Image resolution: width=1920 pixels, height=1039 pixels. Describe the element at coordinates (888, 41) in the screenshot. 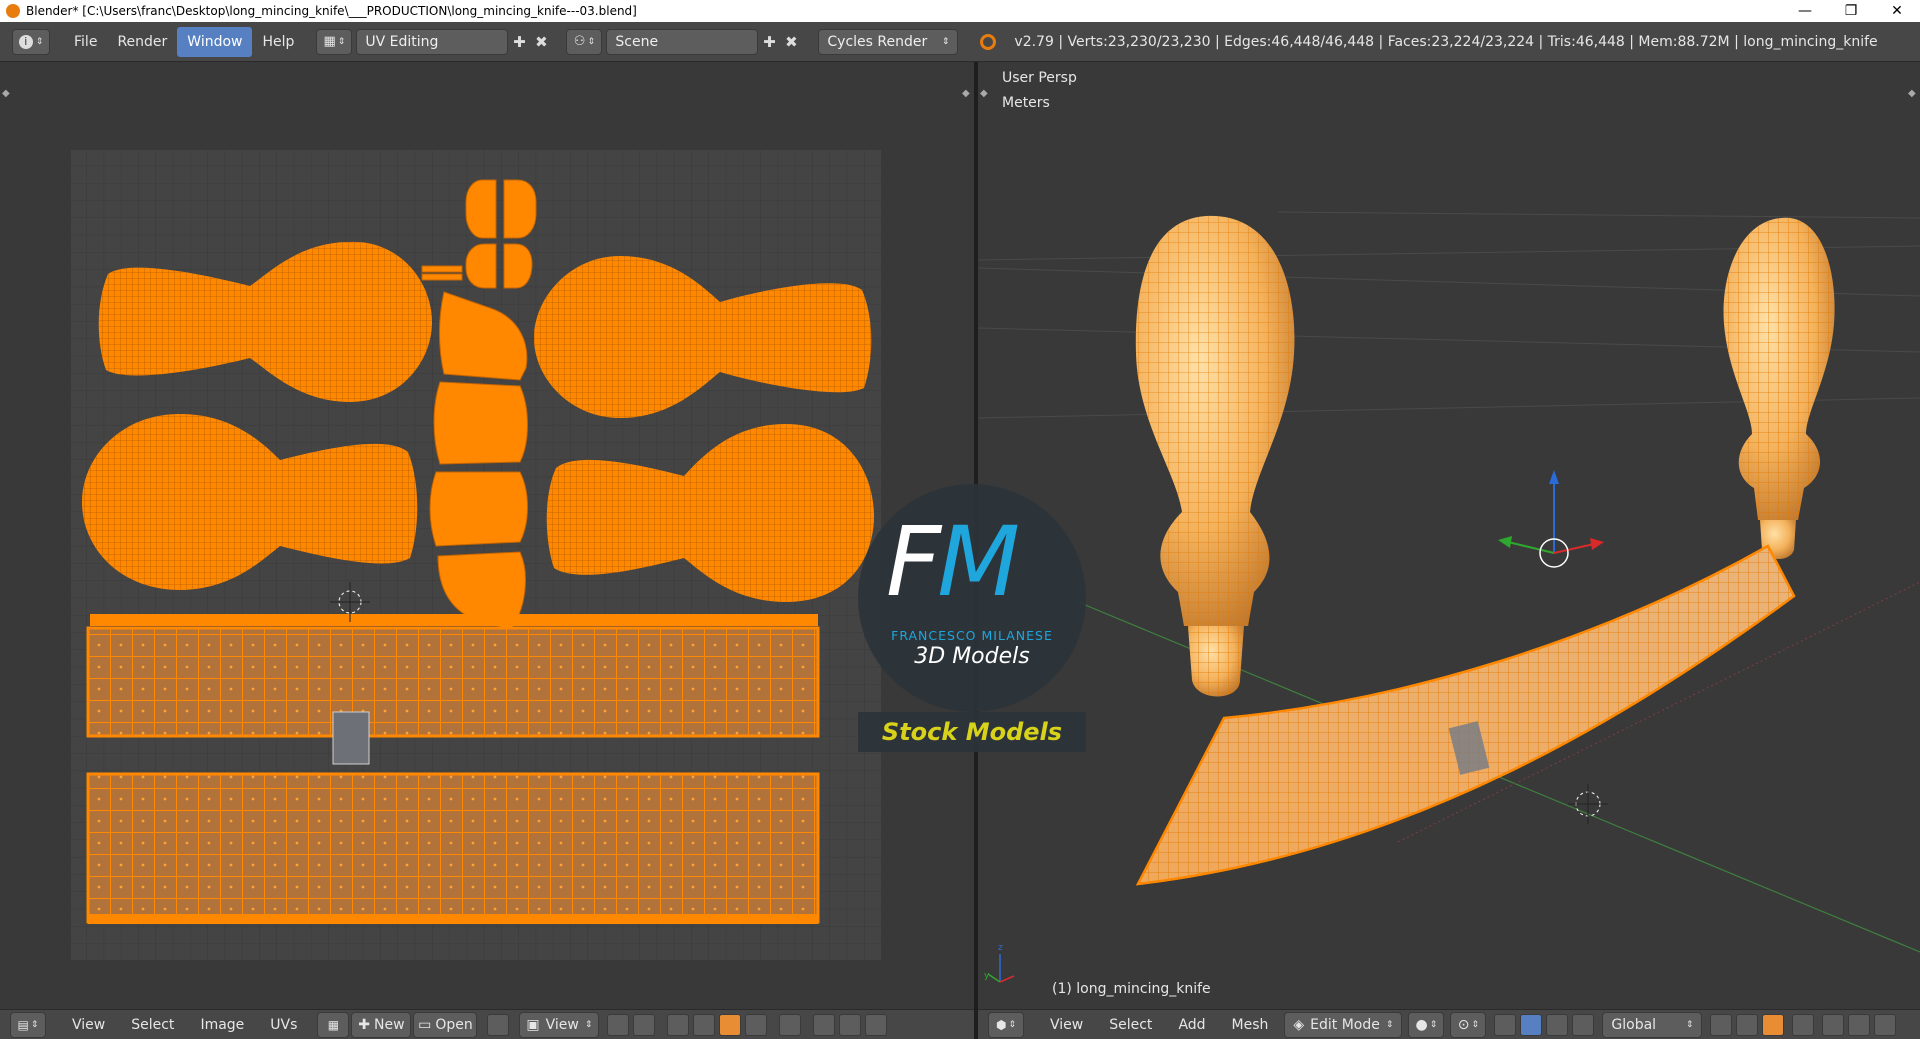

I see `render-engine-select: Cycles Render ⇕` at that location.